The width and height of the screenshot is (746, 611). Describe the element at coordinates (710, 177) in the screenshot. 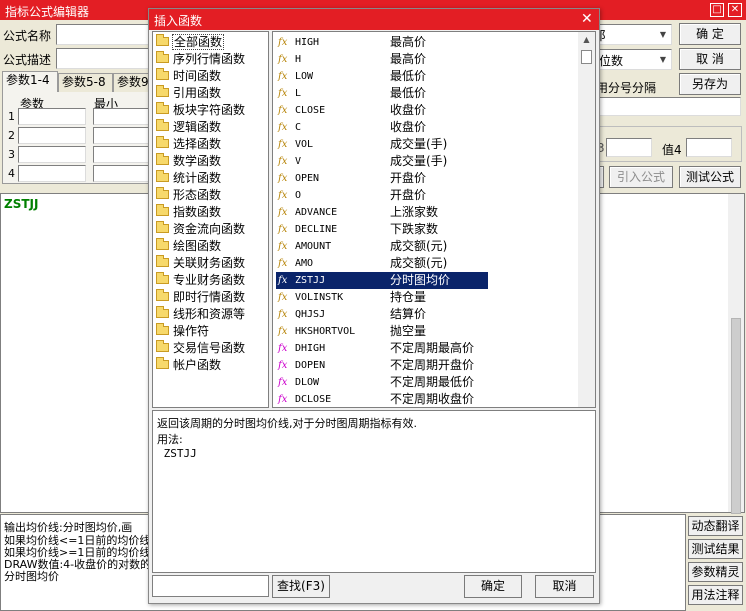

I see `test-formula-button: 测试公式` at that location.